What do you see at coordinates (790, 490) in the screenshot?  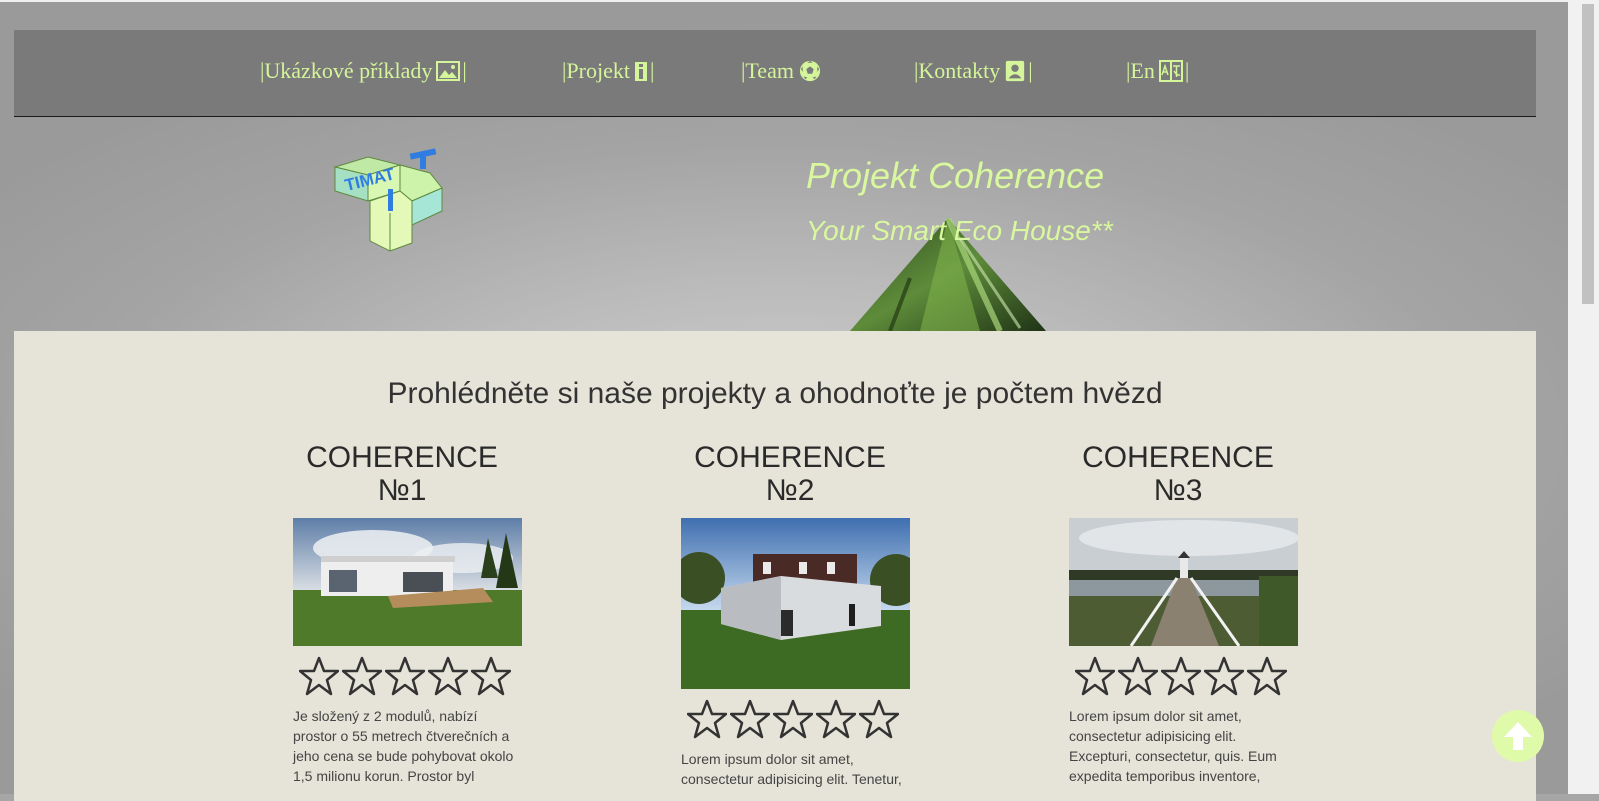 I see `project-title-line2: №2` at bounding box center [790, 490].